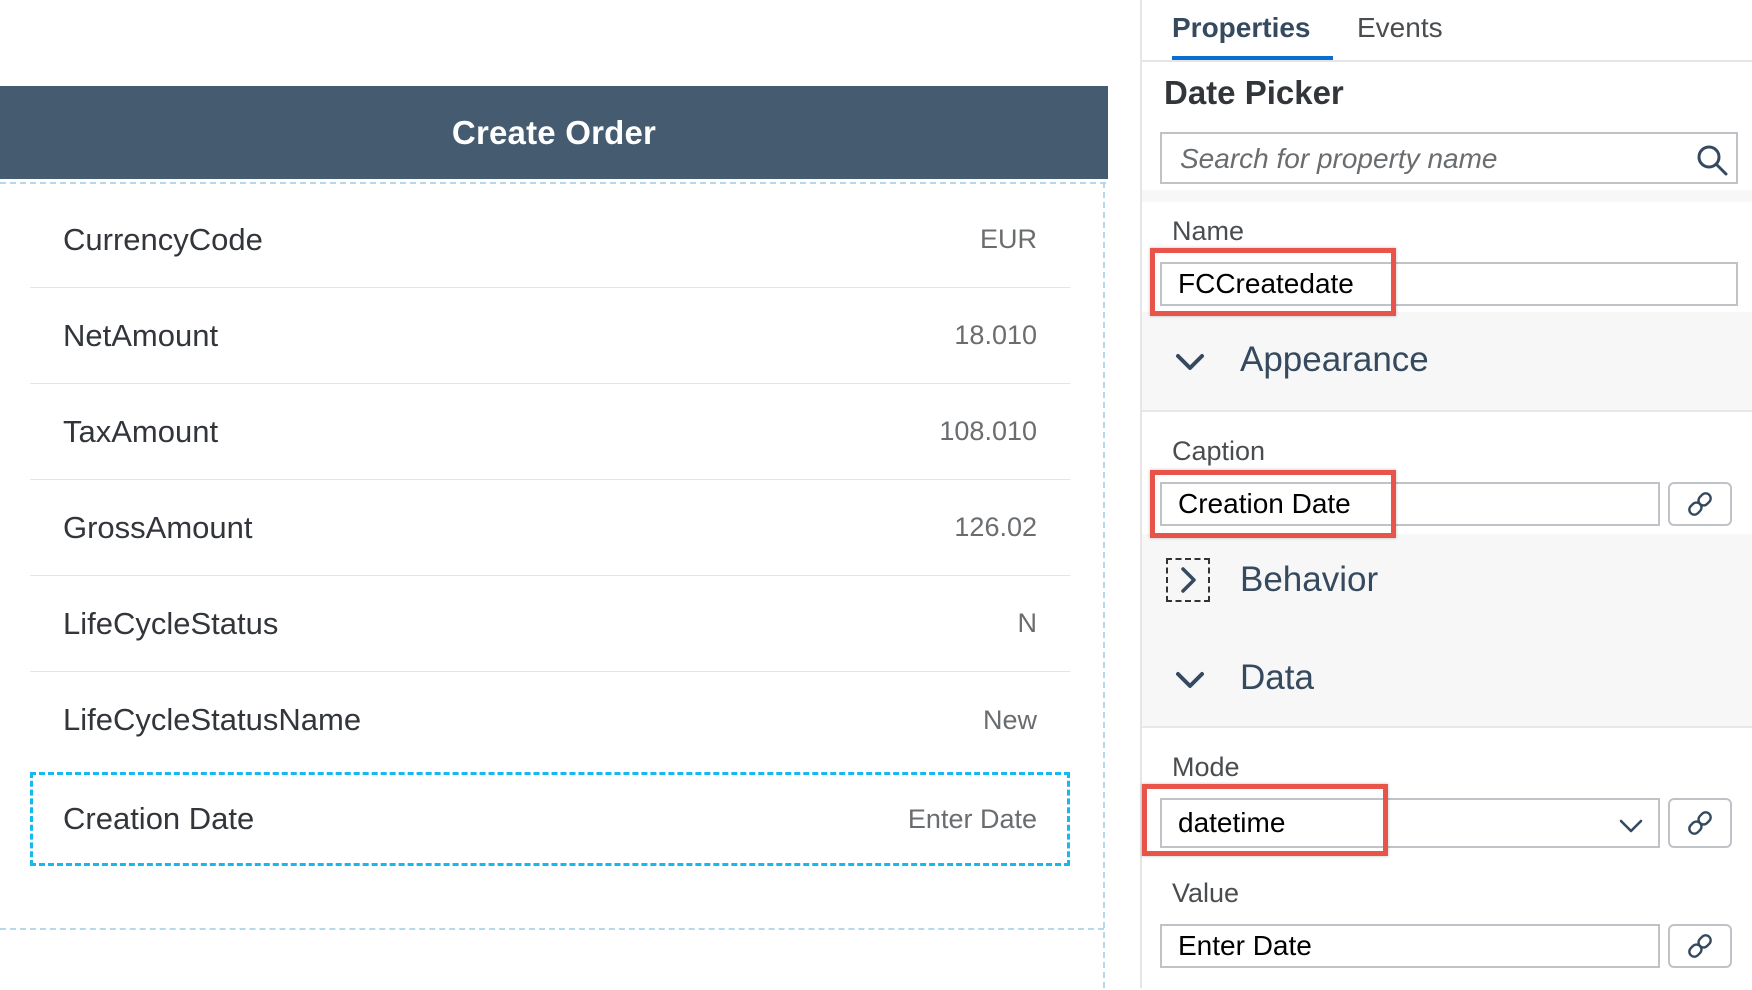  Describe the element at coordinates (988, 431) in the screenshot. I see `list-item-value: 108.010` at that location.